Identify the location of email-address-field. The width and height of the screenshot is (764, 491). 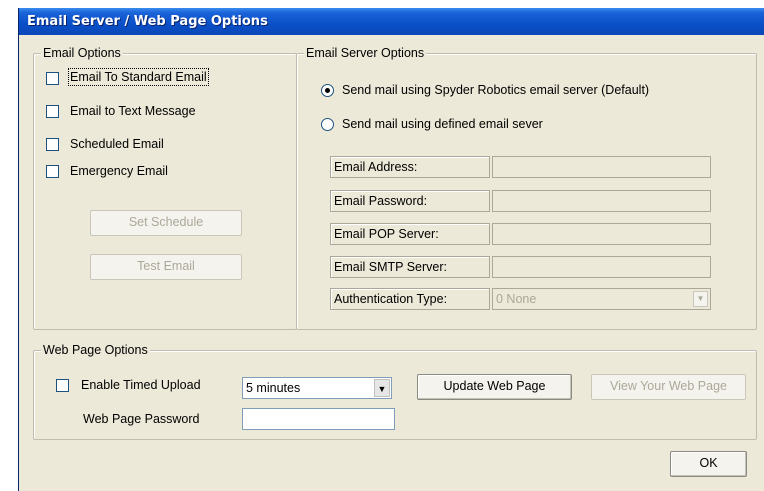
(601, 167).